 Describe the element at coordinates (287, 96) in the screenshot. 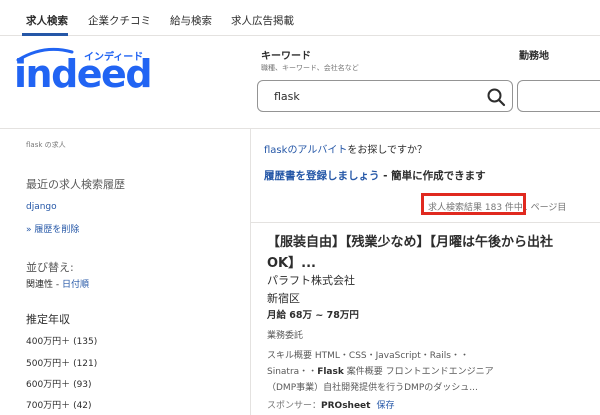

I see `keyword-input-value: flask` at that location.